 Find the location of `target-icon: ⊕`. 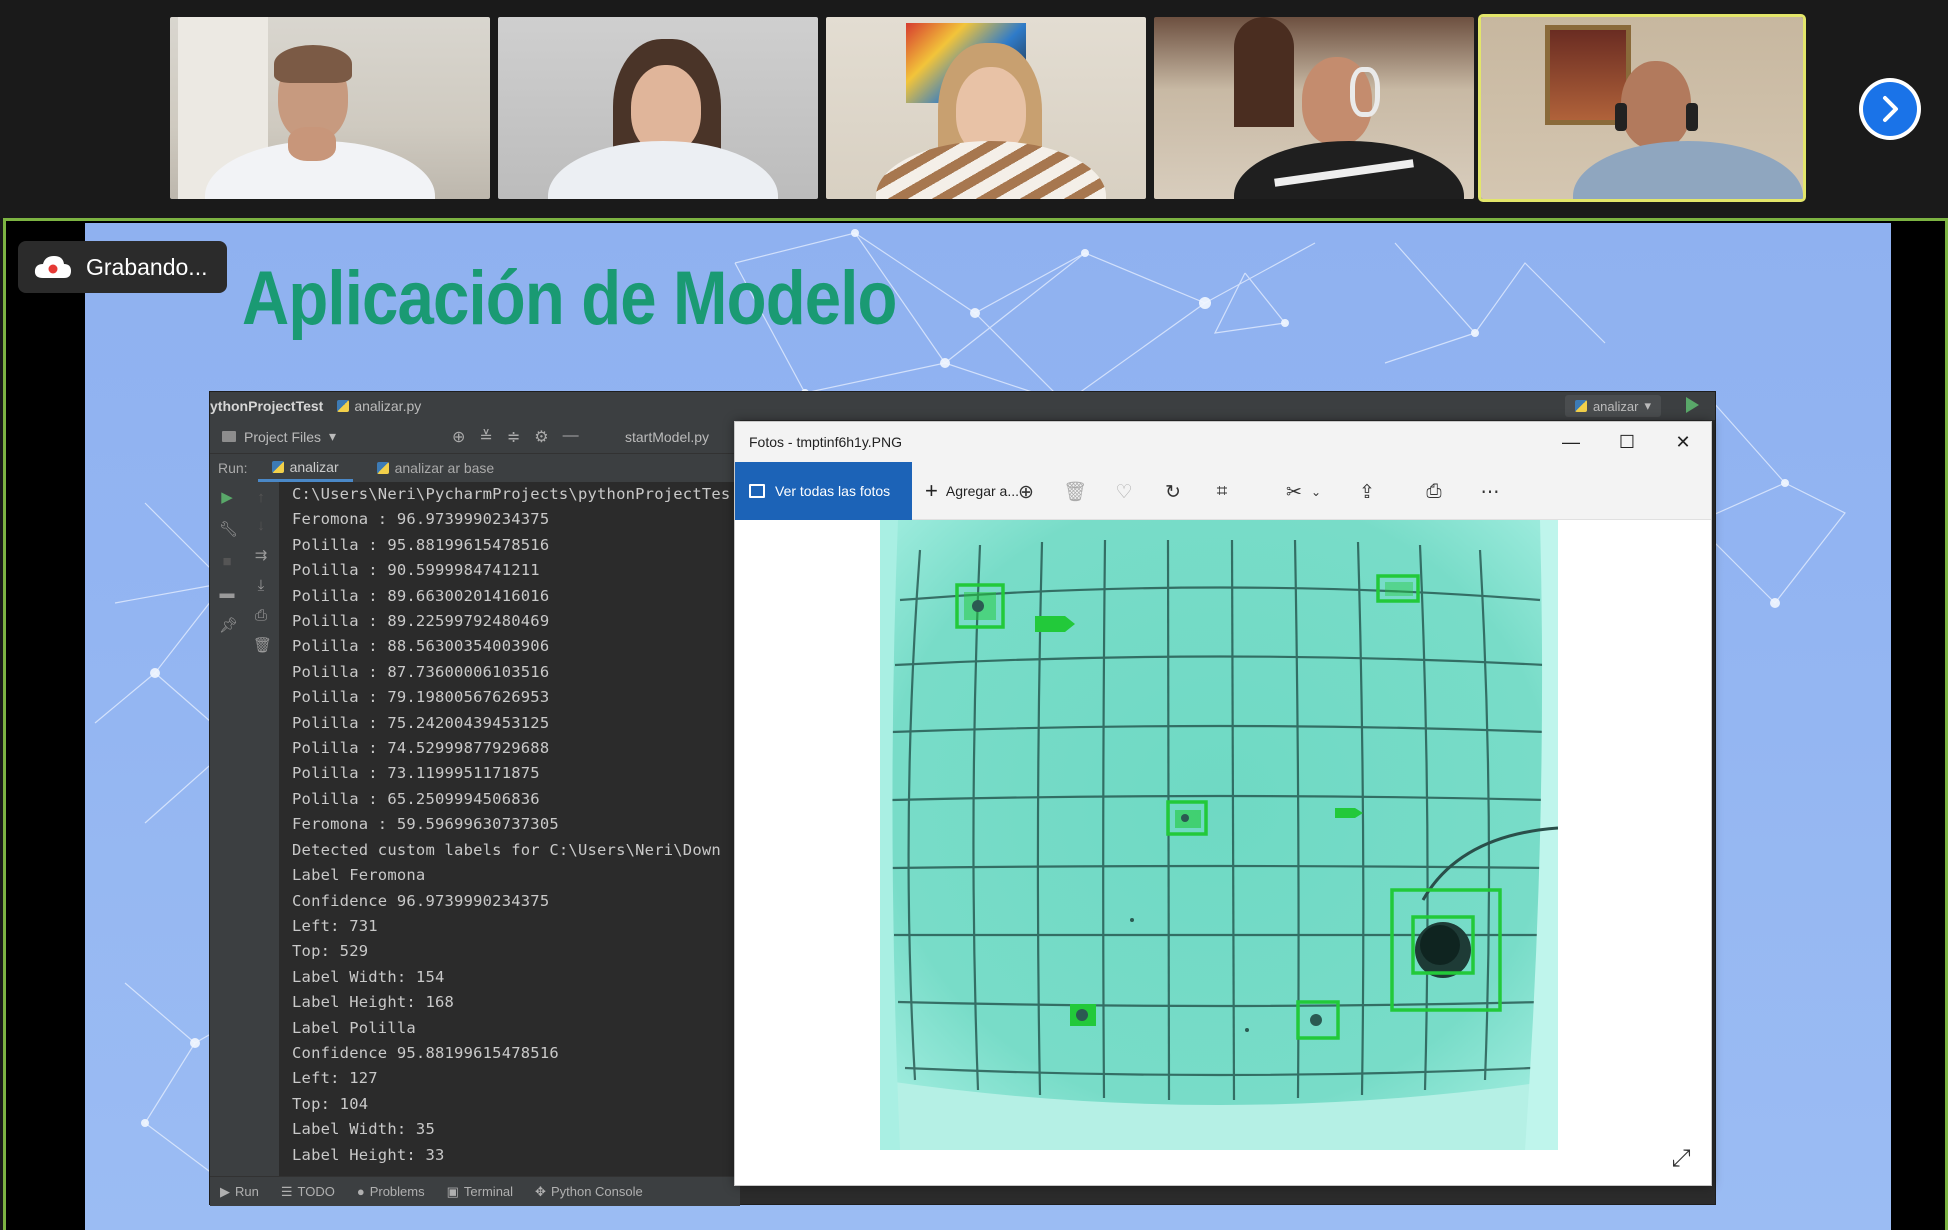

target-icon: ⊕ is located at coordinates (458, 437).